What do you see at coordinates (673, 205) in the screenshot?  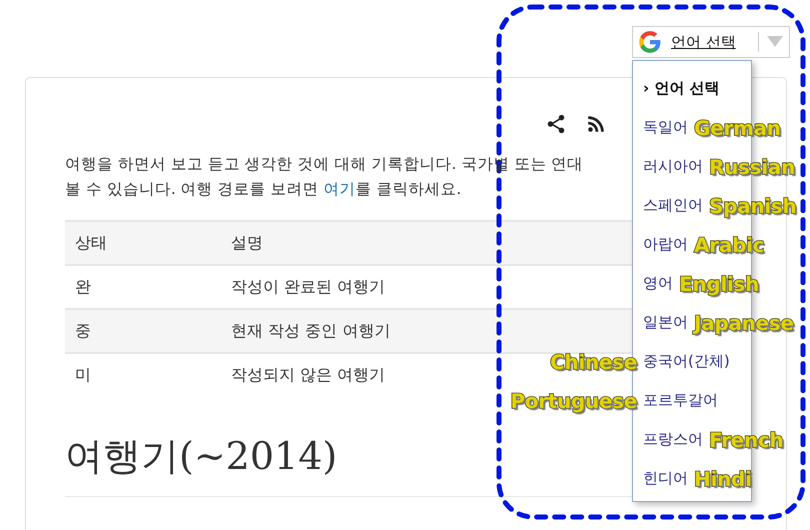 I see `language-option: 스페인어` at bounding box center [673, 205].